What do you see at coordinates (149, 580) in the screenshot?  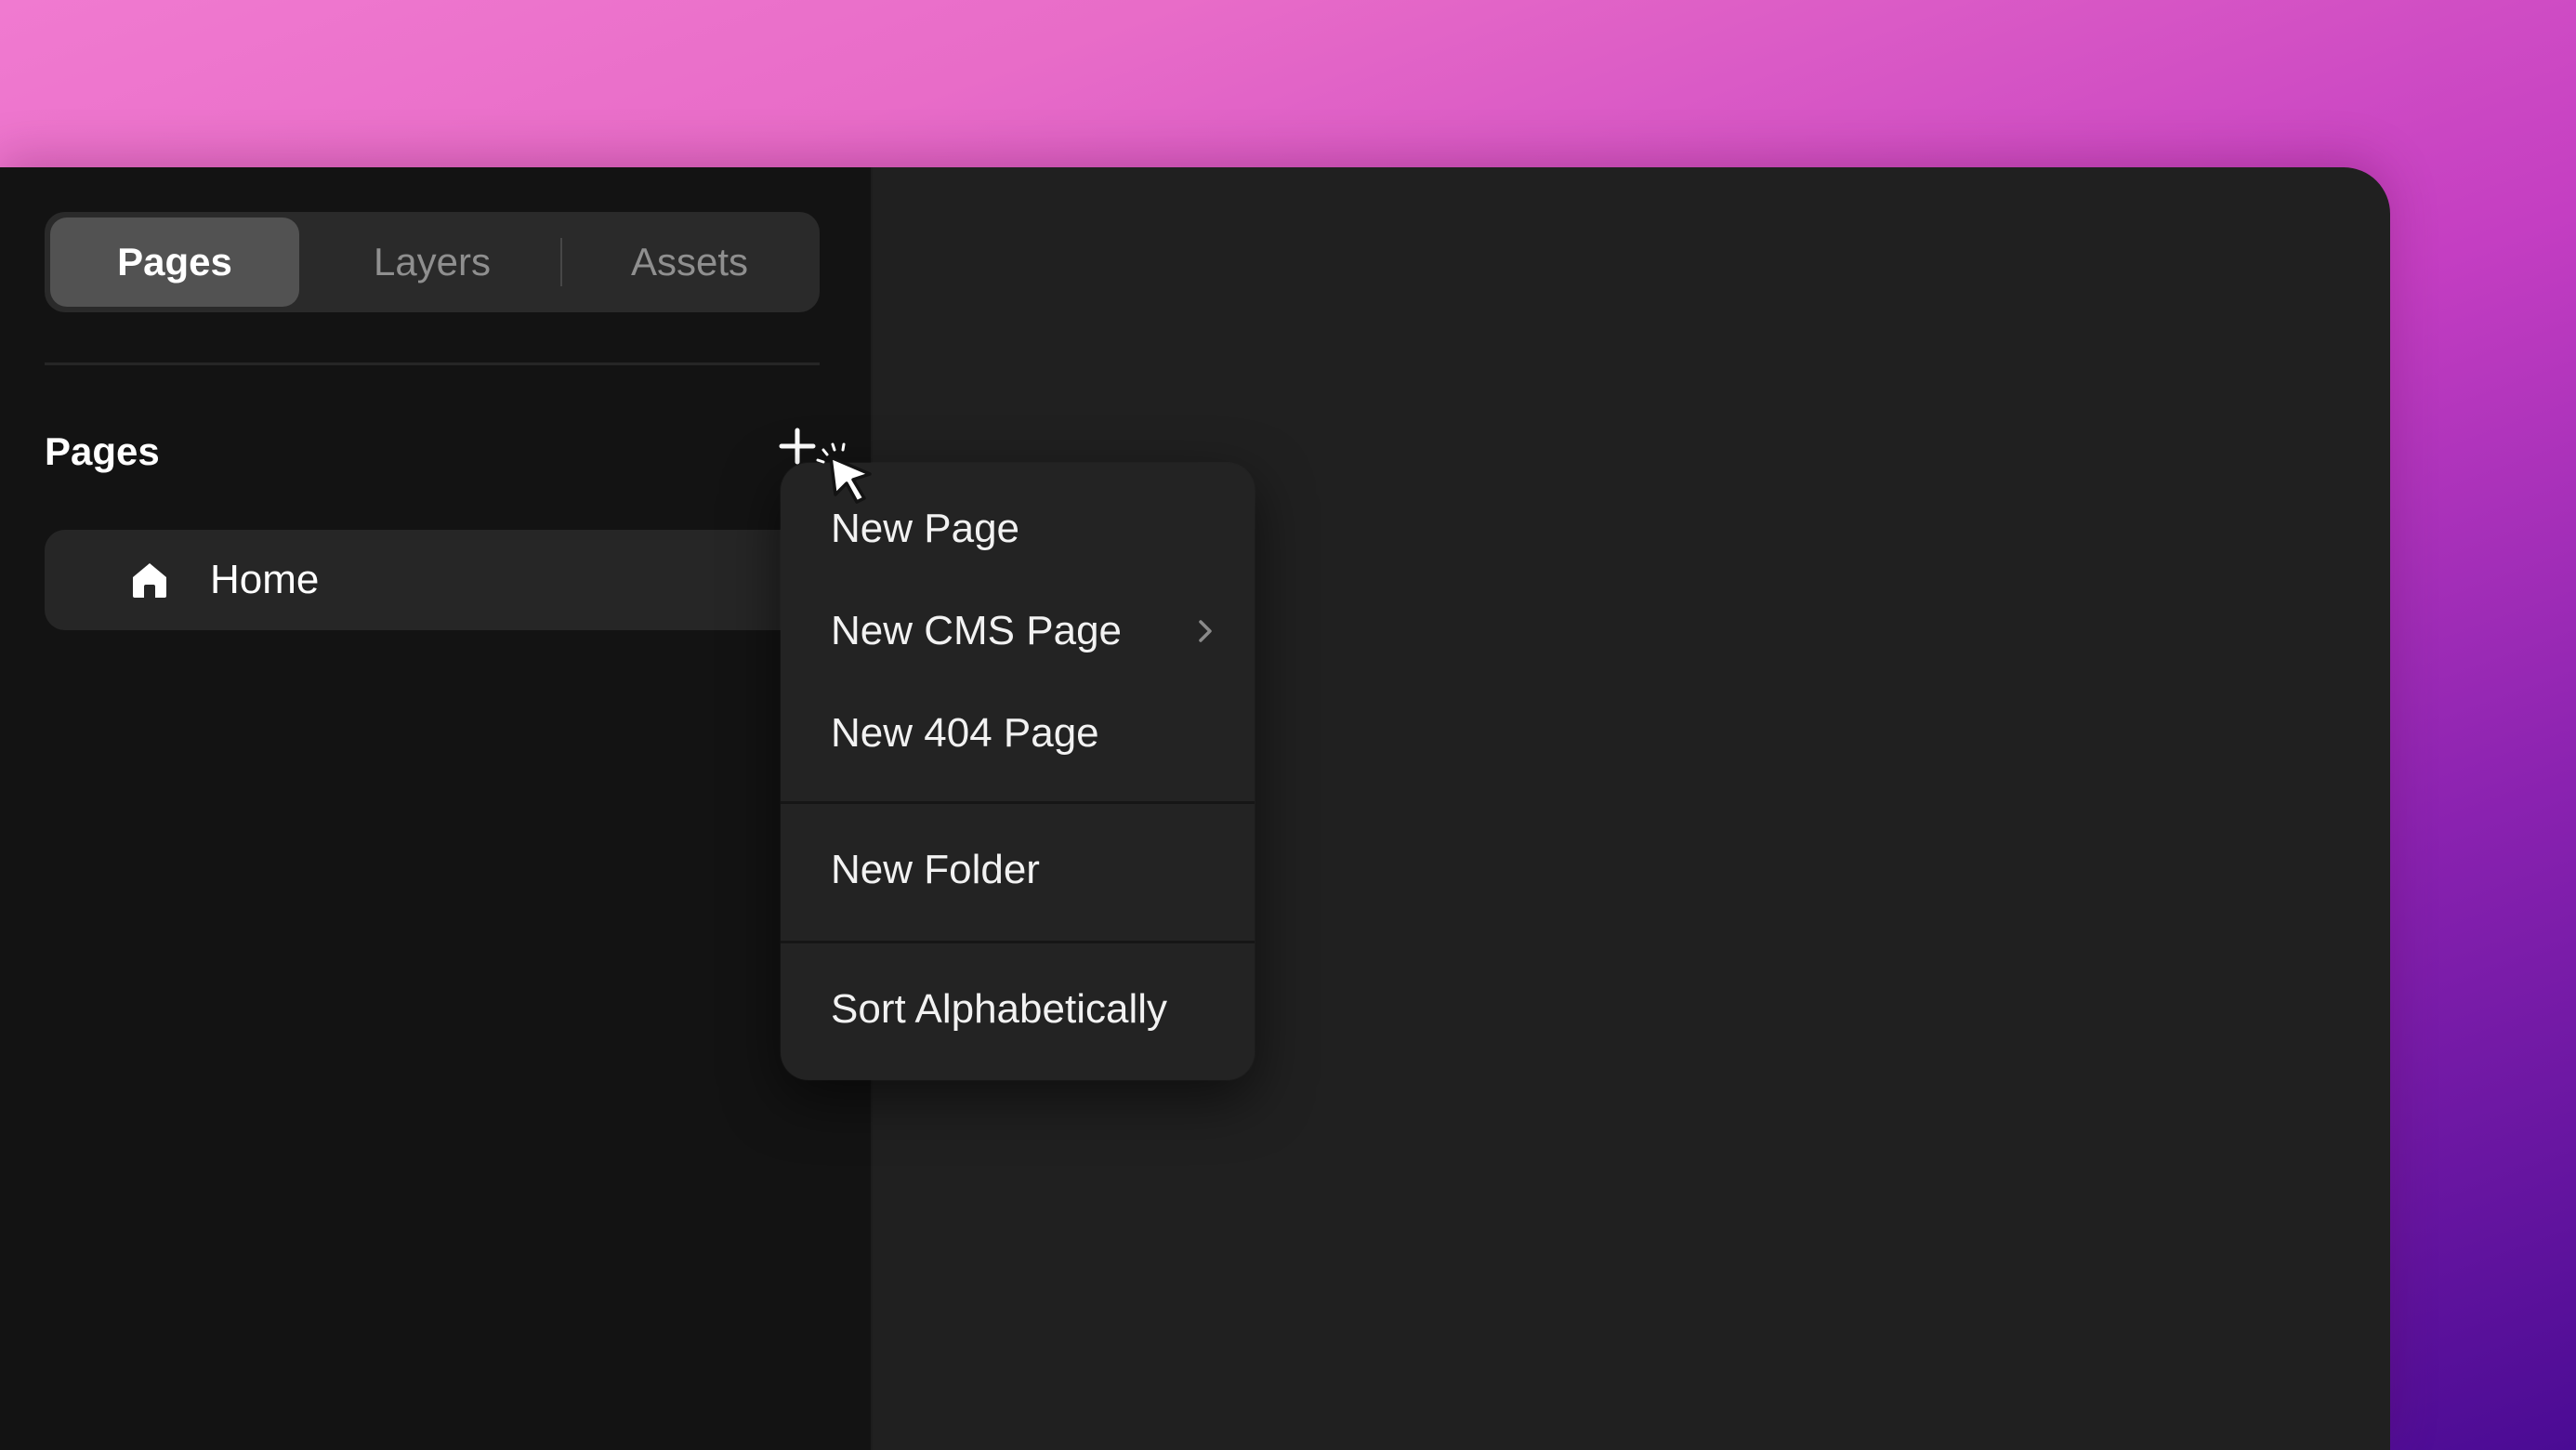 I see `home-icon` at bounding box center [149, 580].